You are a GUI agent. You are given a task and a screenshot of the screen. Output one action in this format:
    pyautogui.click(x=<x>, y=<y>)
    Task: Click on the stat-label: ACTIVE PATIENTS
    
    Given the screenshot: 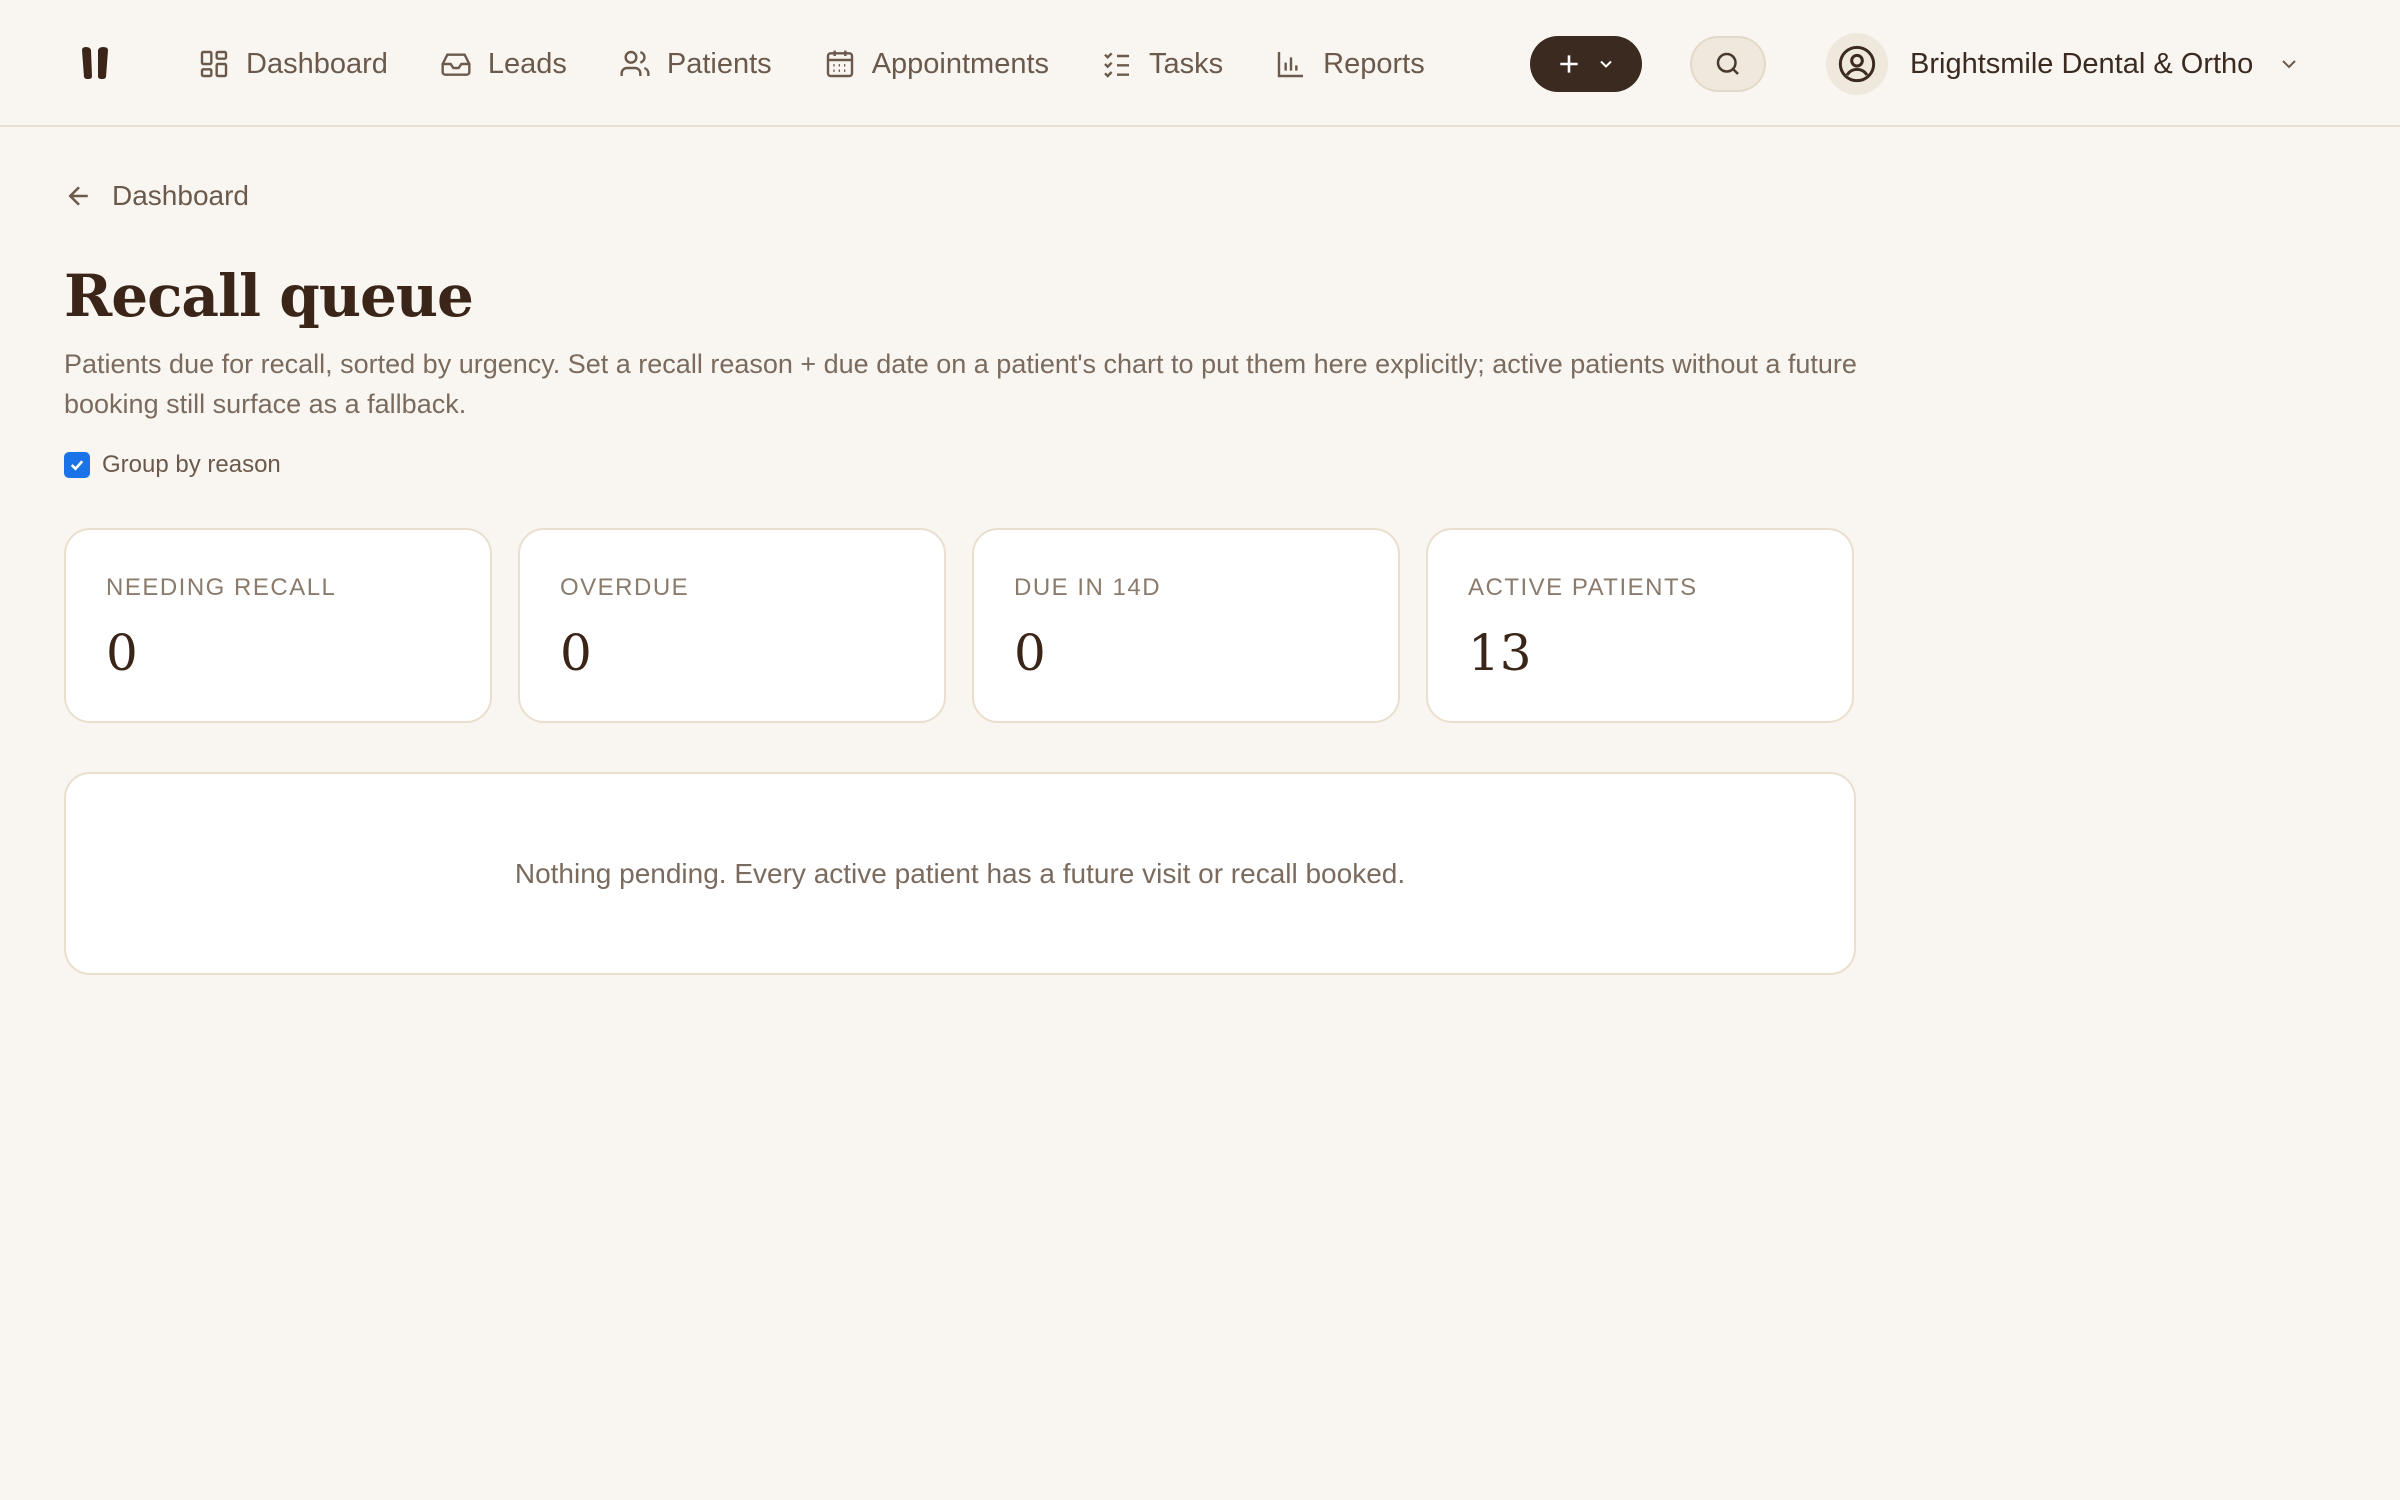 What is the action you would take?
    pyautogui.click(x=1583, y=587)
    